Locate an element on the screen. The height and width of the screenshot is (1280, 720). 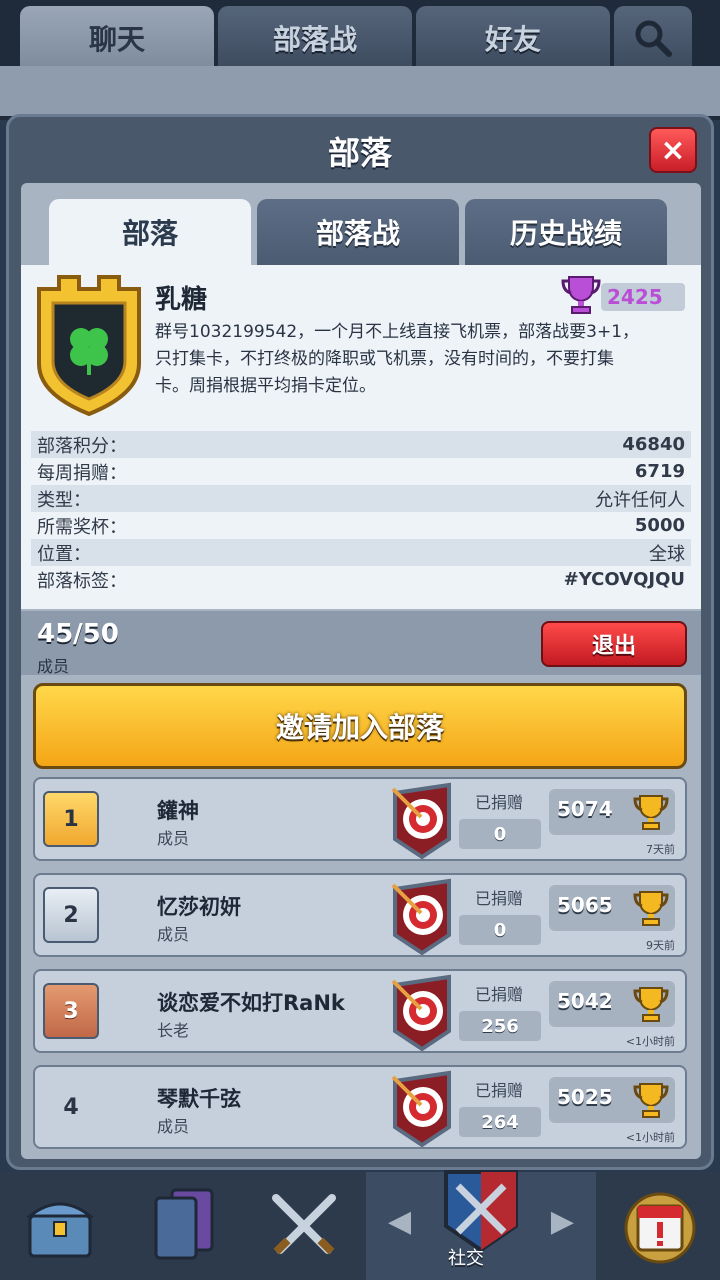
stat-clan-score: 部落积分： 46840 is located at coordinates (361, 444).